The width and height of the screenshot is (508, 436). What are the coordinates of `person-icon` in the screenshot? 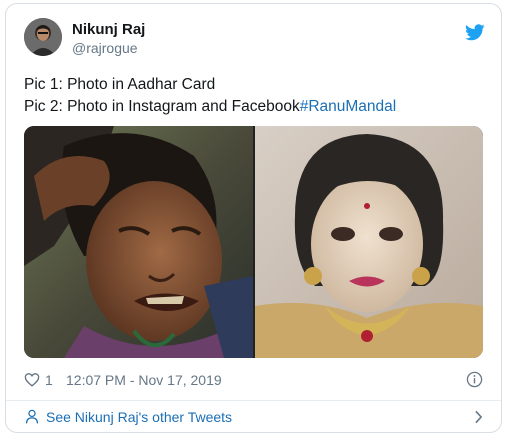 It's located at (32, 416).